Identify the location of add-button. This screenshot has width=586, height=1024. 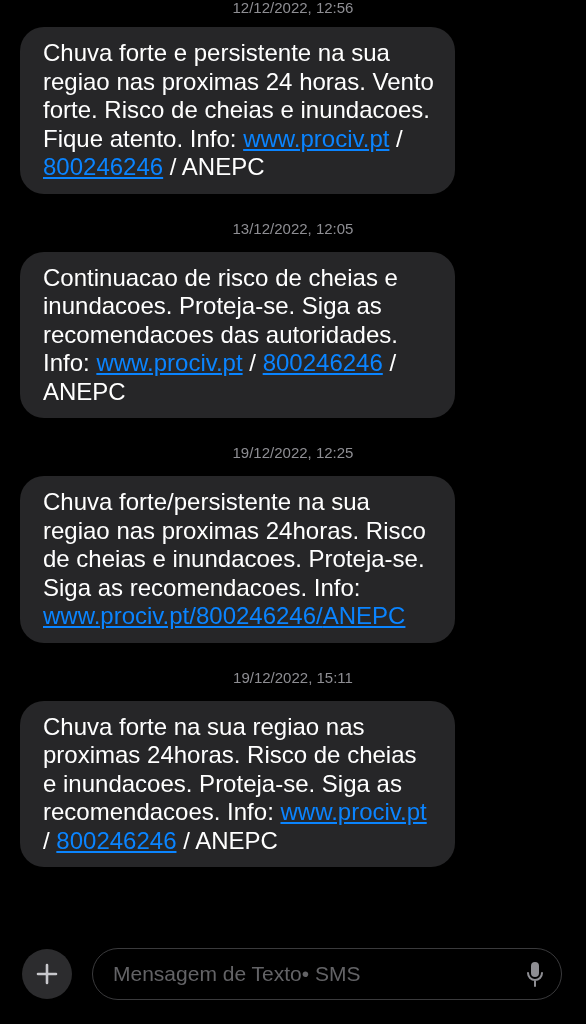
(47, 974).